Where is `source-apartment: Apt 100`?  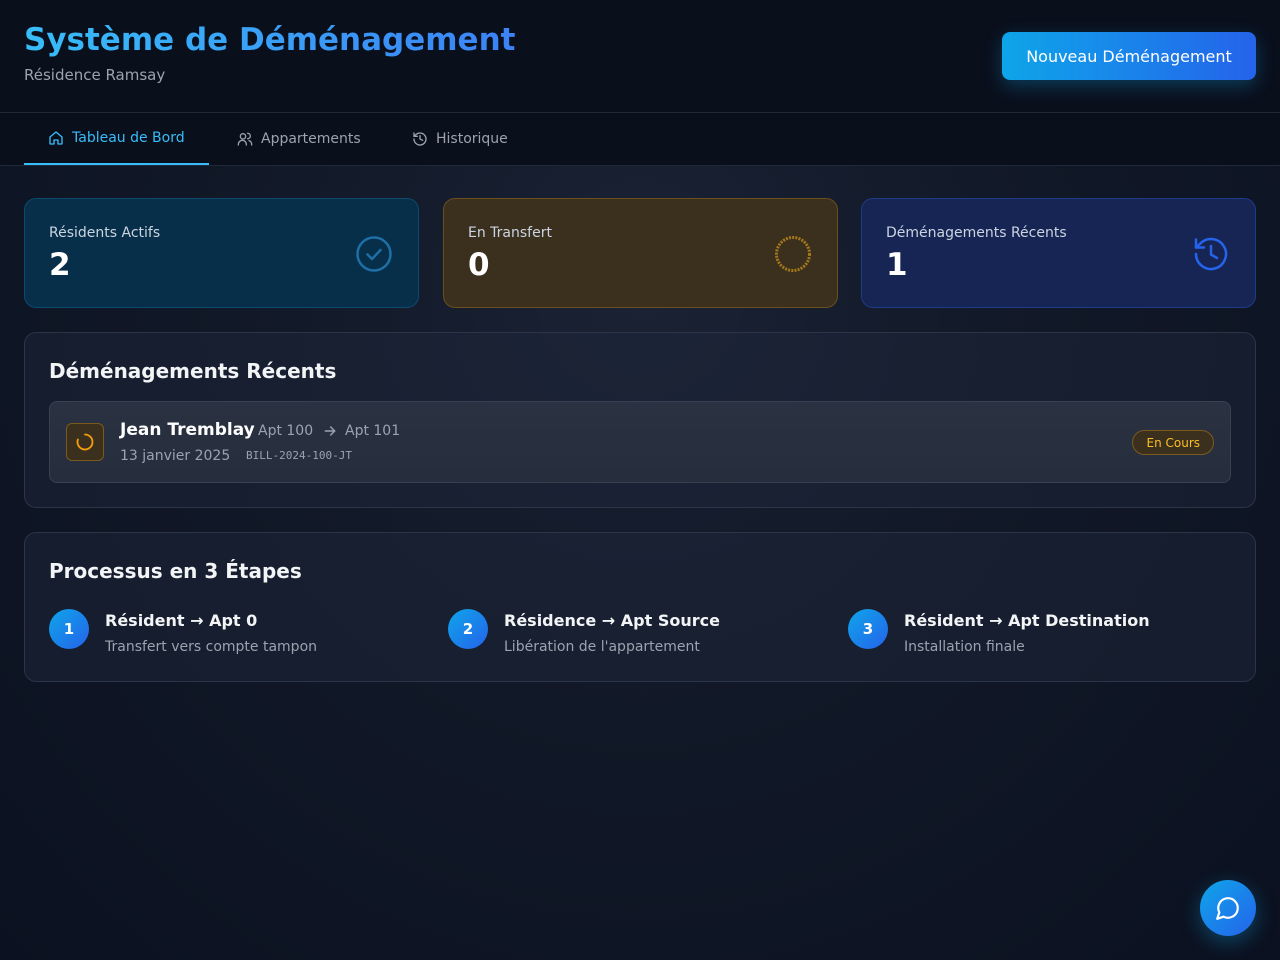
source-apartment: Apt 100 is located at coordinates (286, 431).